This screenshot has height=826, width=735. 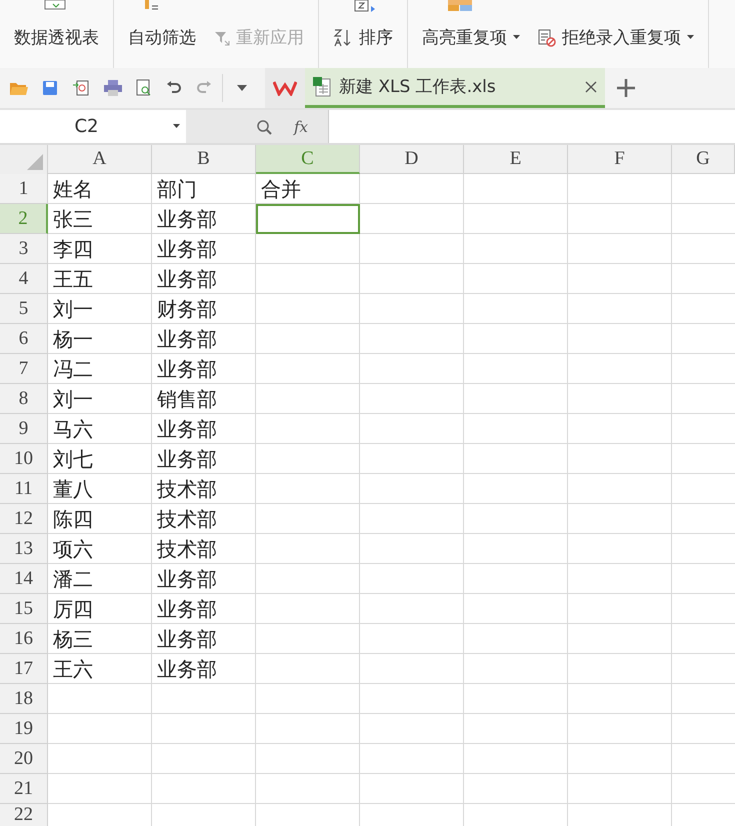 I want to click on row-header: 20, so click(x=24, y=759).